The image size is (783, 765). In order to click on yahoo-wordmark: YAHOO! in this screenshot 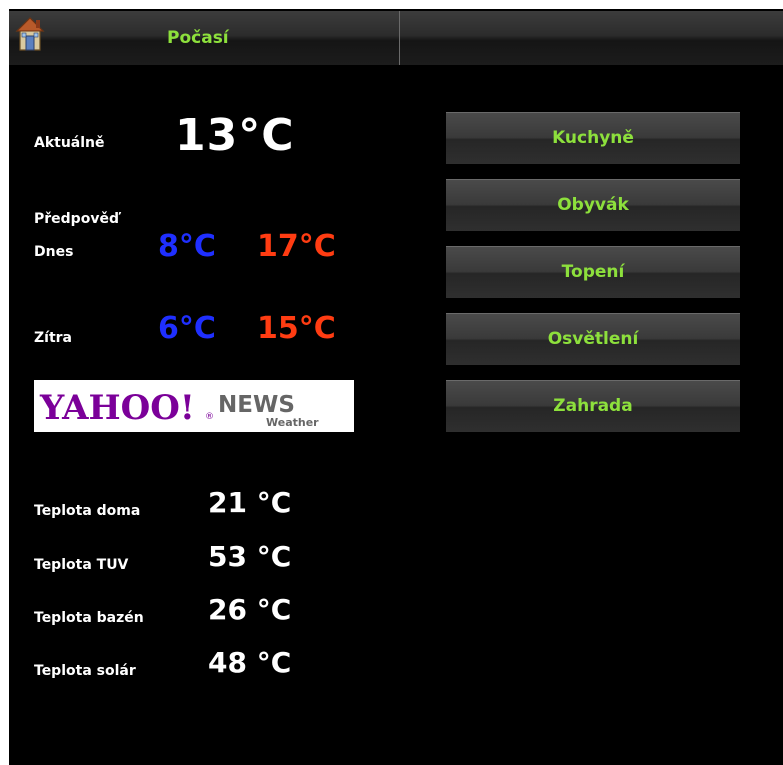, I will do `click(117, 408)`.